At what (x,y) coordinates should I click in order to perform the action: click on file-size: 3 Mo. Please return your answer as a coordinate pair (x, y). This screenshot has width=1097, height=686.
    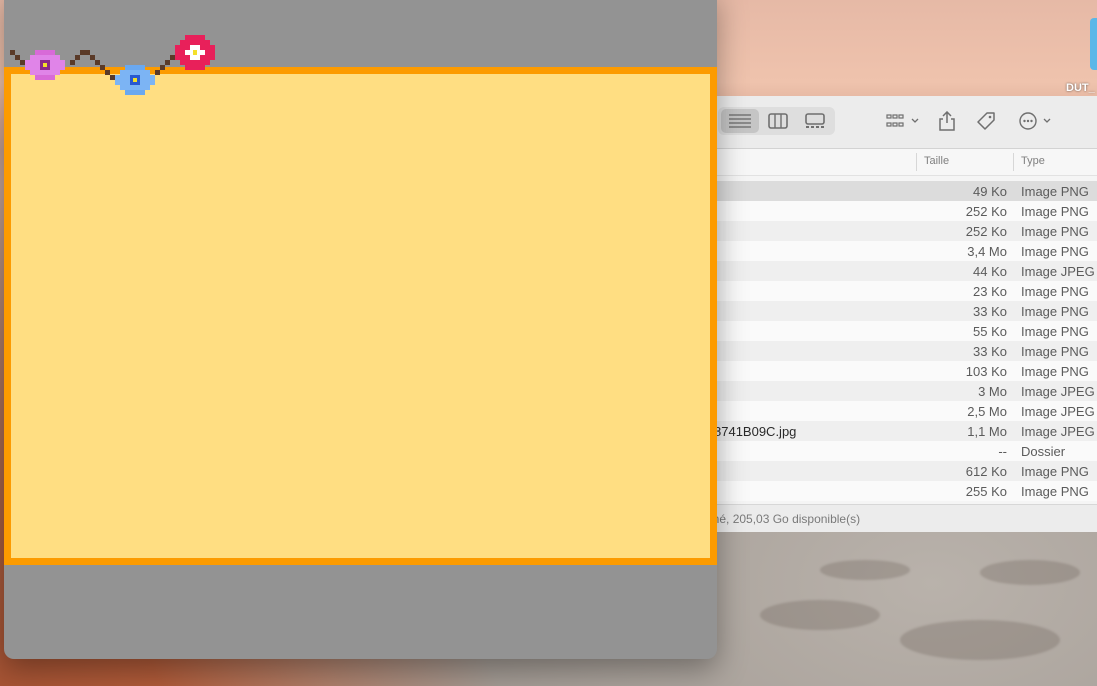
    Looking at the image, I should click on (992, 391).